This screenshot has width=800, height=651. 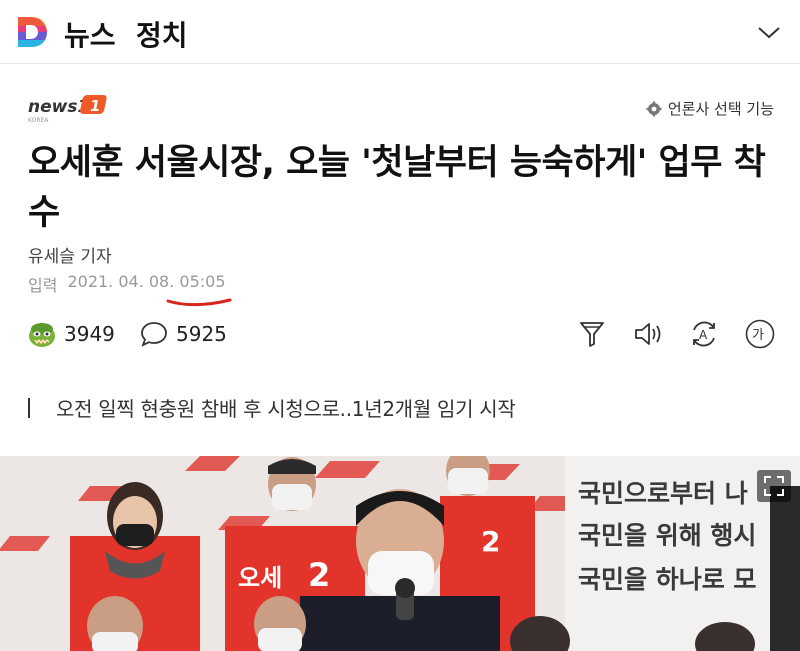 I want to click on svg-text: 가, so click(x=758, y=335).